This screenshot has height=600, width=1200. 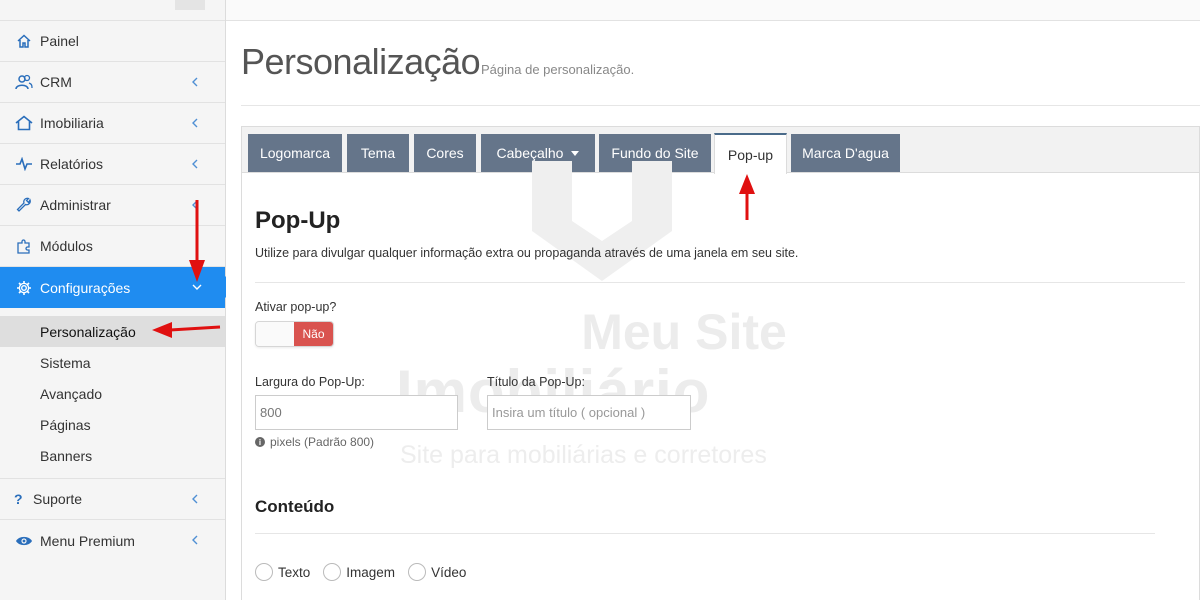 What do you see at coordinates (845, 153) in the screenshot?
I see `tab-marca-dagua: Marca D'agua` at bounding box center [845, 153].